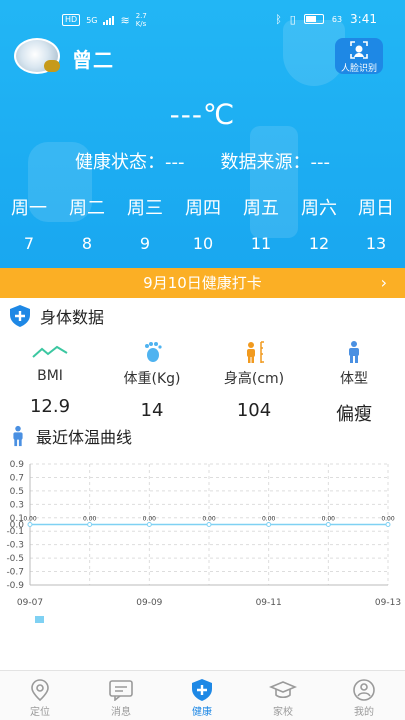  I want to click on data-source: 数据来源：---, so click(275, 162).